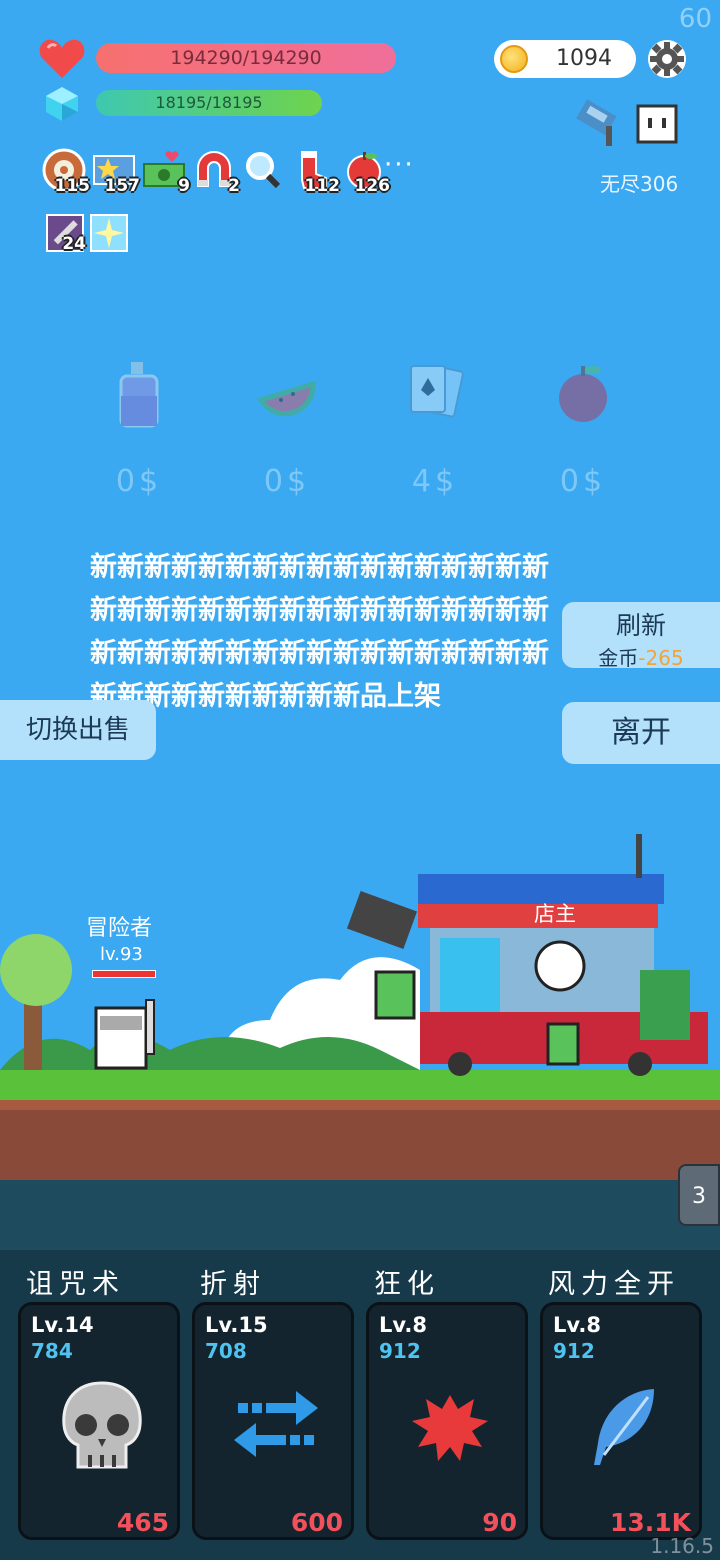 The height and width of the screenshot is (1560, 720). What do you see at coordinates (287, 429) in the screenshot?
I see `shop-item-watermelon: 0$` at bounding box center [287, 429].